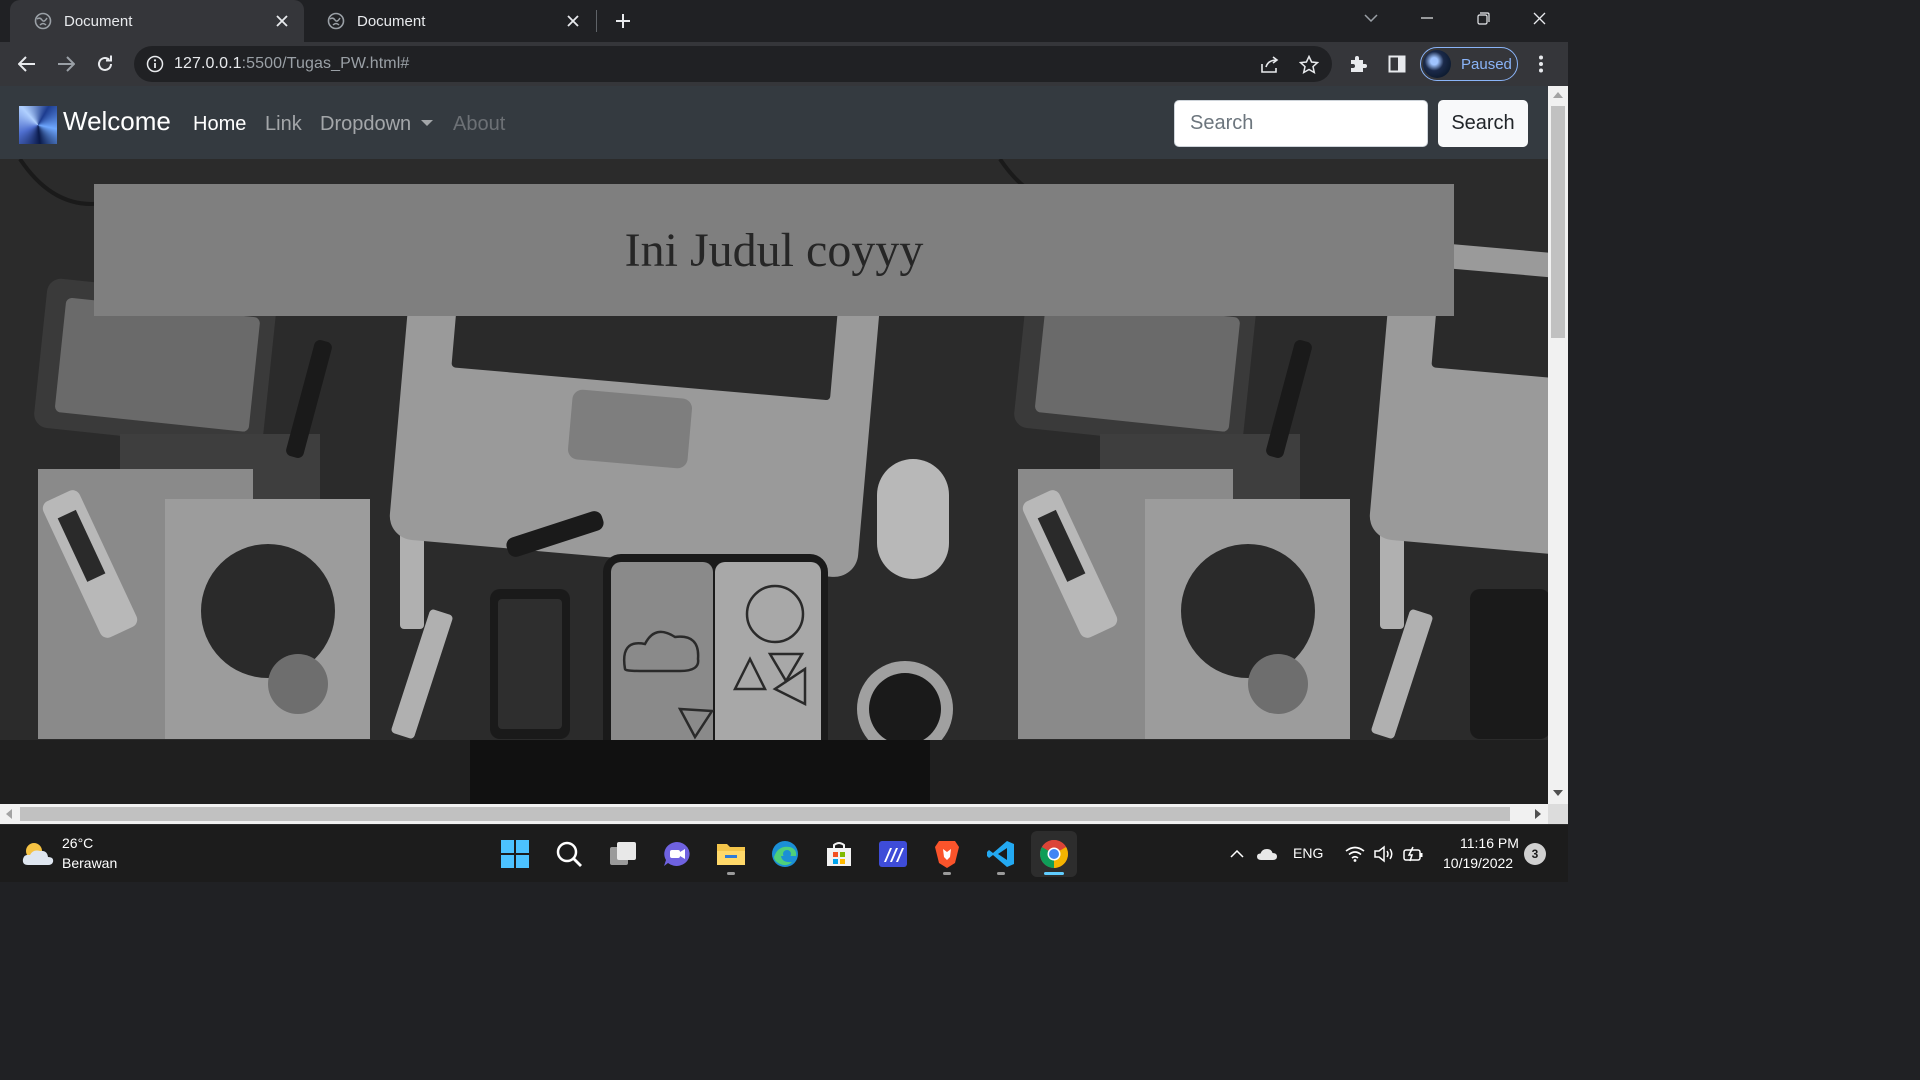 The image size is (1920, 1080). Describe the element at coordinates (784, 21) in the screenshot. I see `browser-tab-bar: Document Document` at that location.